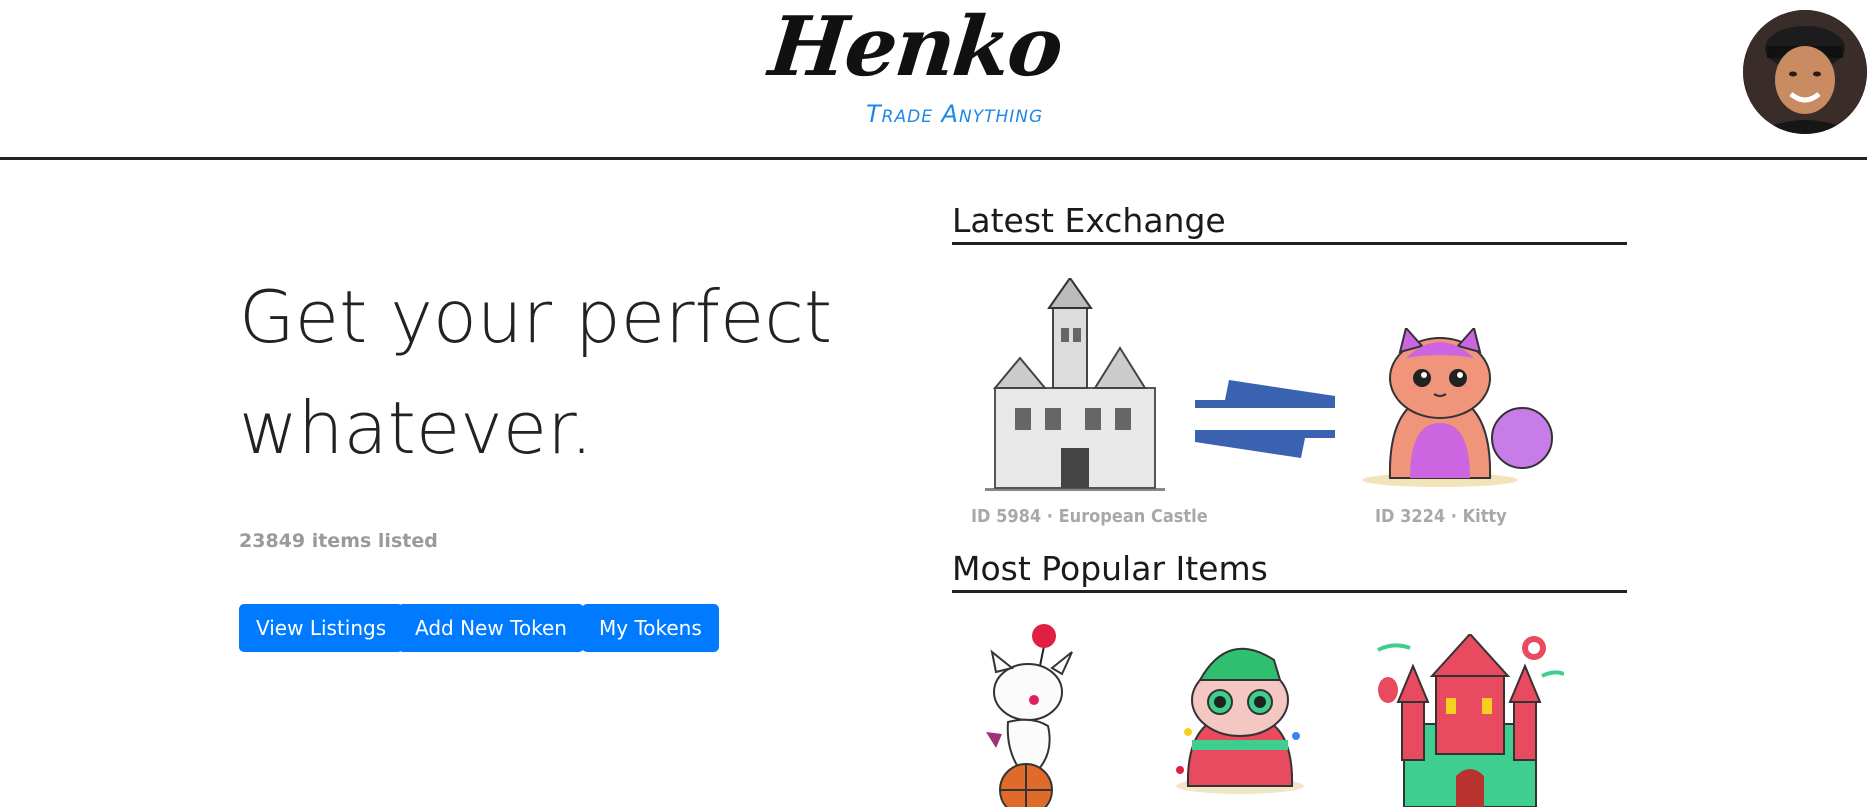 Image resolution: width=1867 pixels, height=807 pixels. I want to click on avatar-photo, so click(1805, 72).